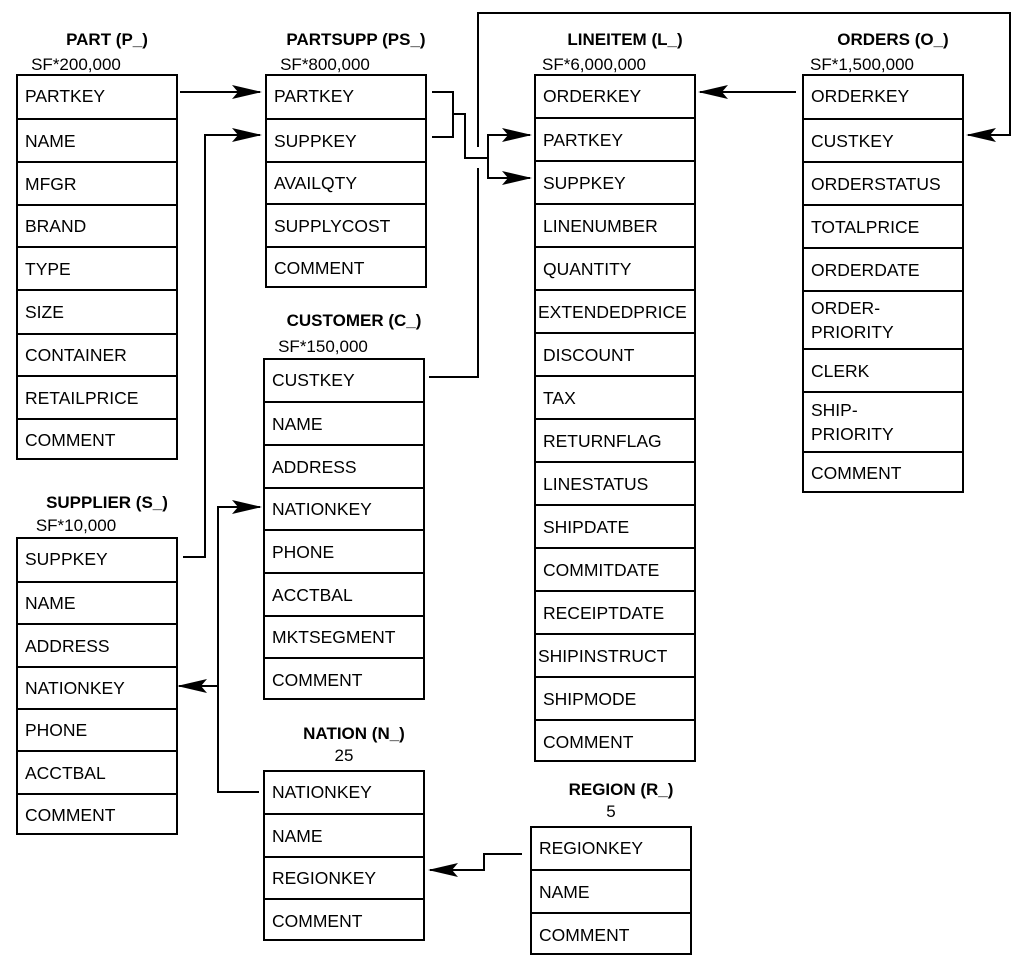 This screenshot has width=1025, height=966. What do you see at coordinates (66, 559) in the screenshot?
I see `column-supplier-suppkey: SUPPKEY` at bounding box center [66, 559].